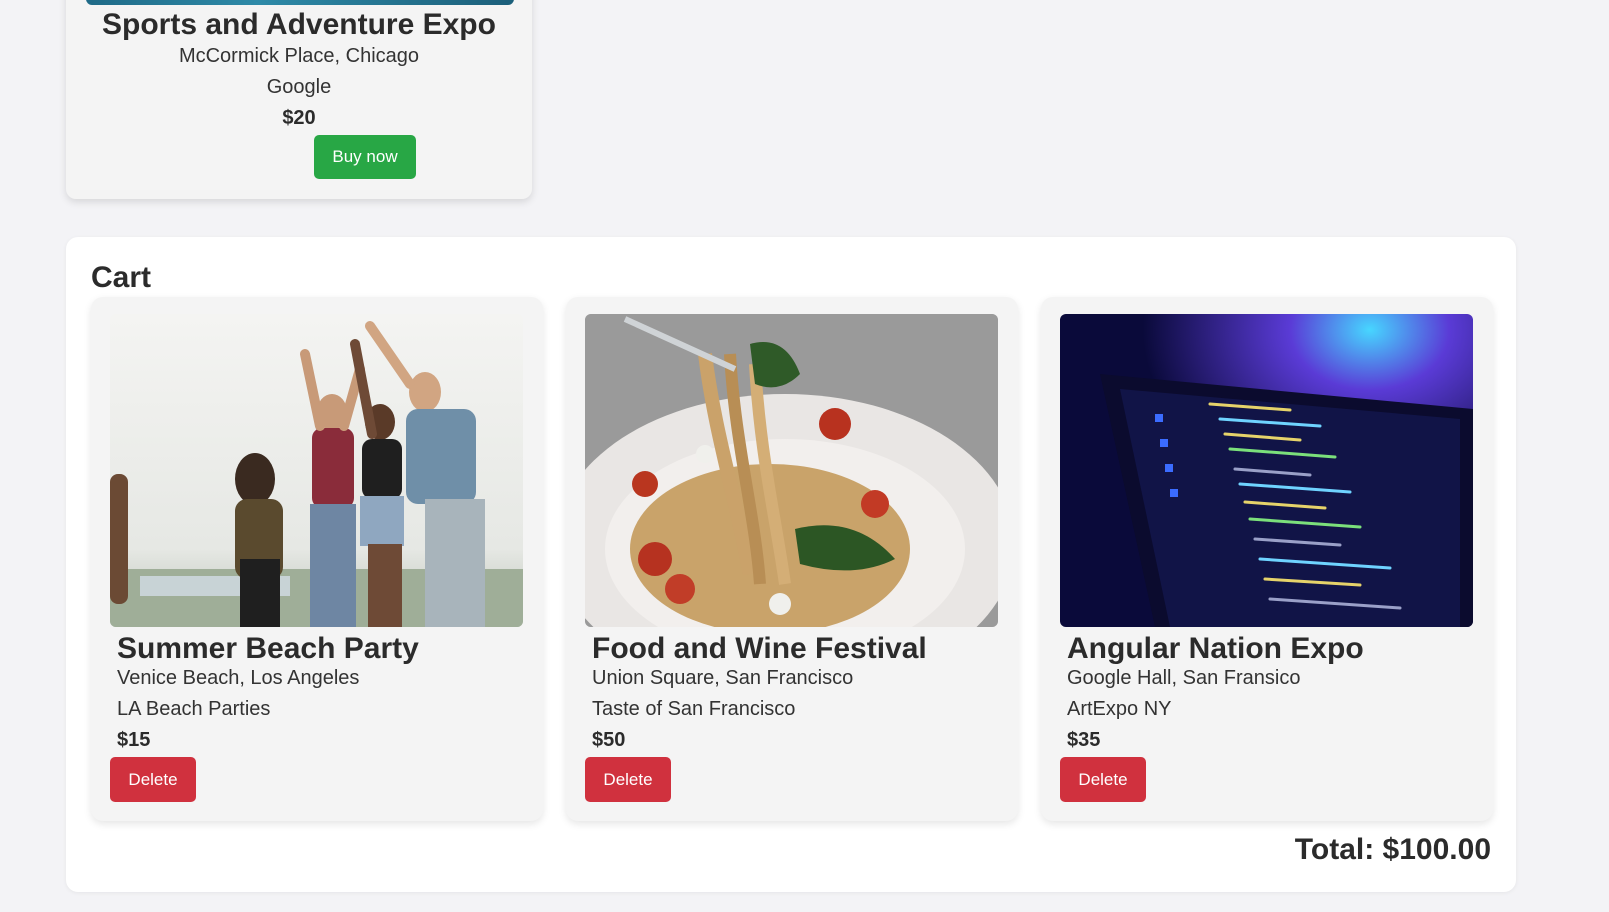 The image size is (1609, 912). I want to click on event-organizer: Google, so click(299, 87).